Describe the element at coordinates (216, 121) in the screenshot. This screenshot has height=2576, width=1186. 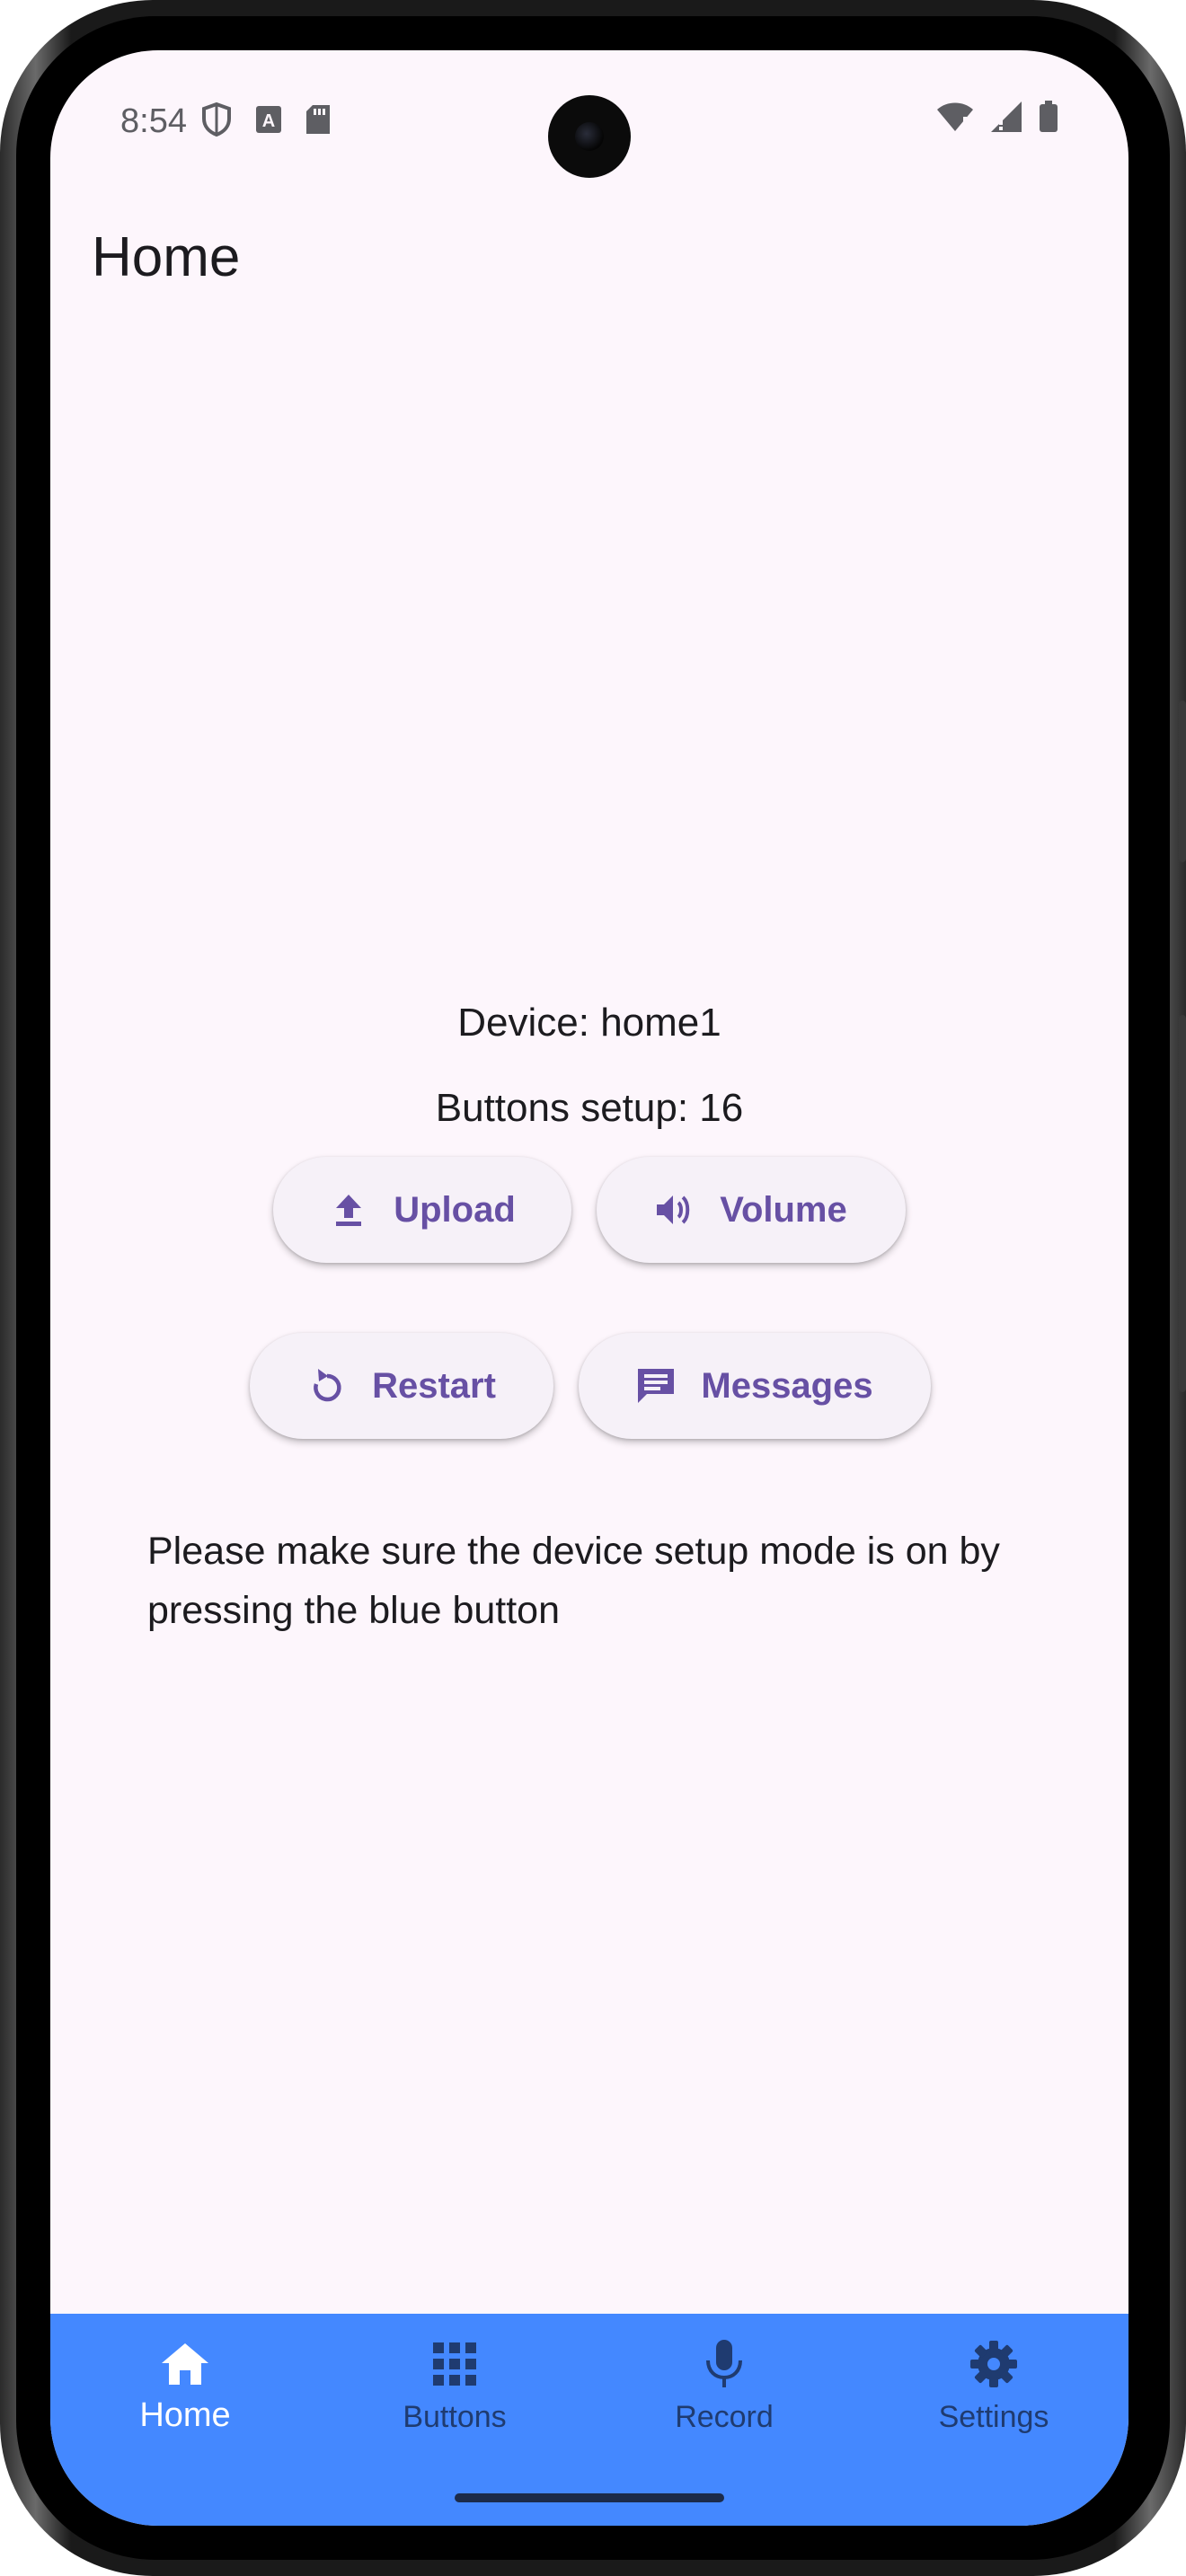
I see `shield-icon` at that location.